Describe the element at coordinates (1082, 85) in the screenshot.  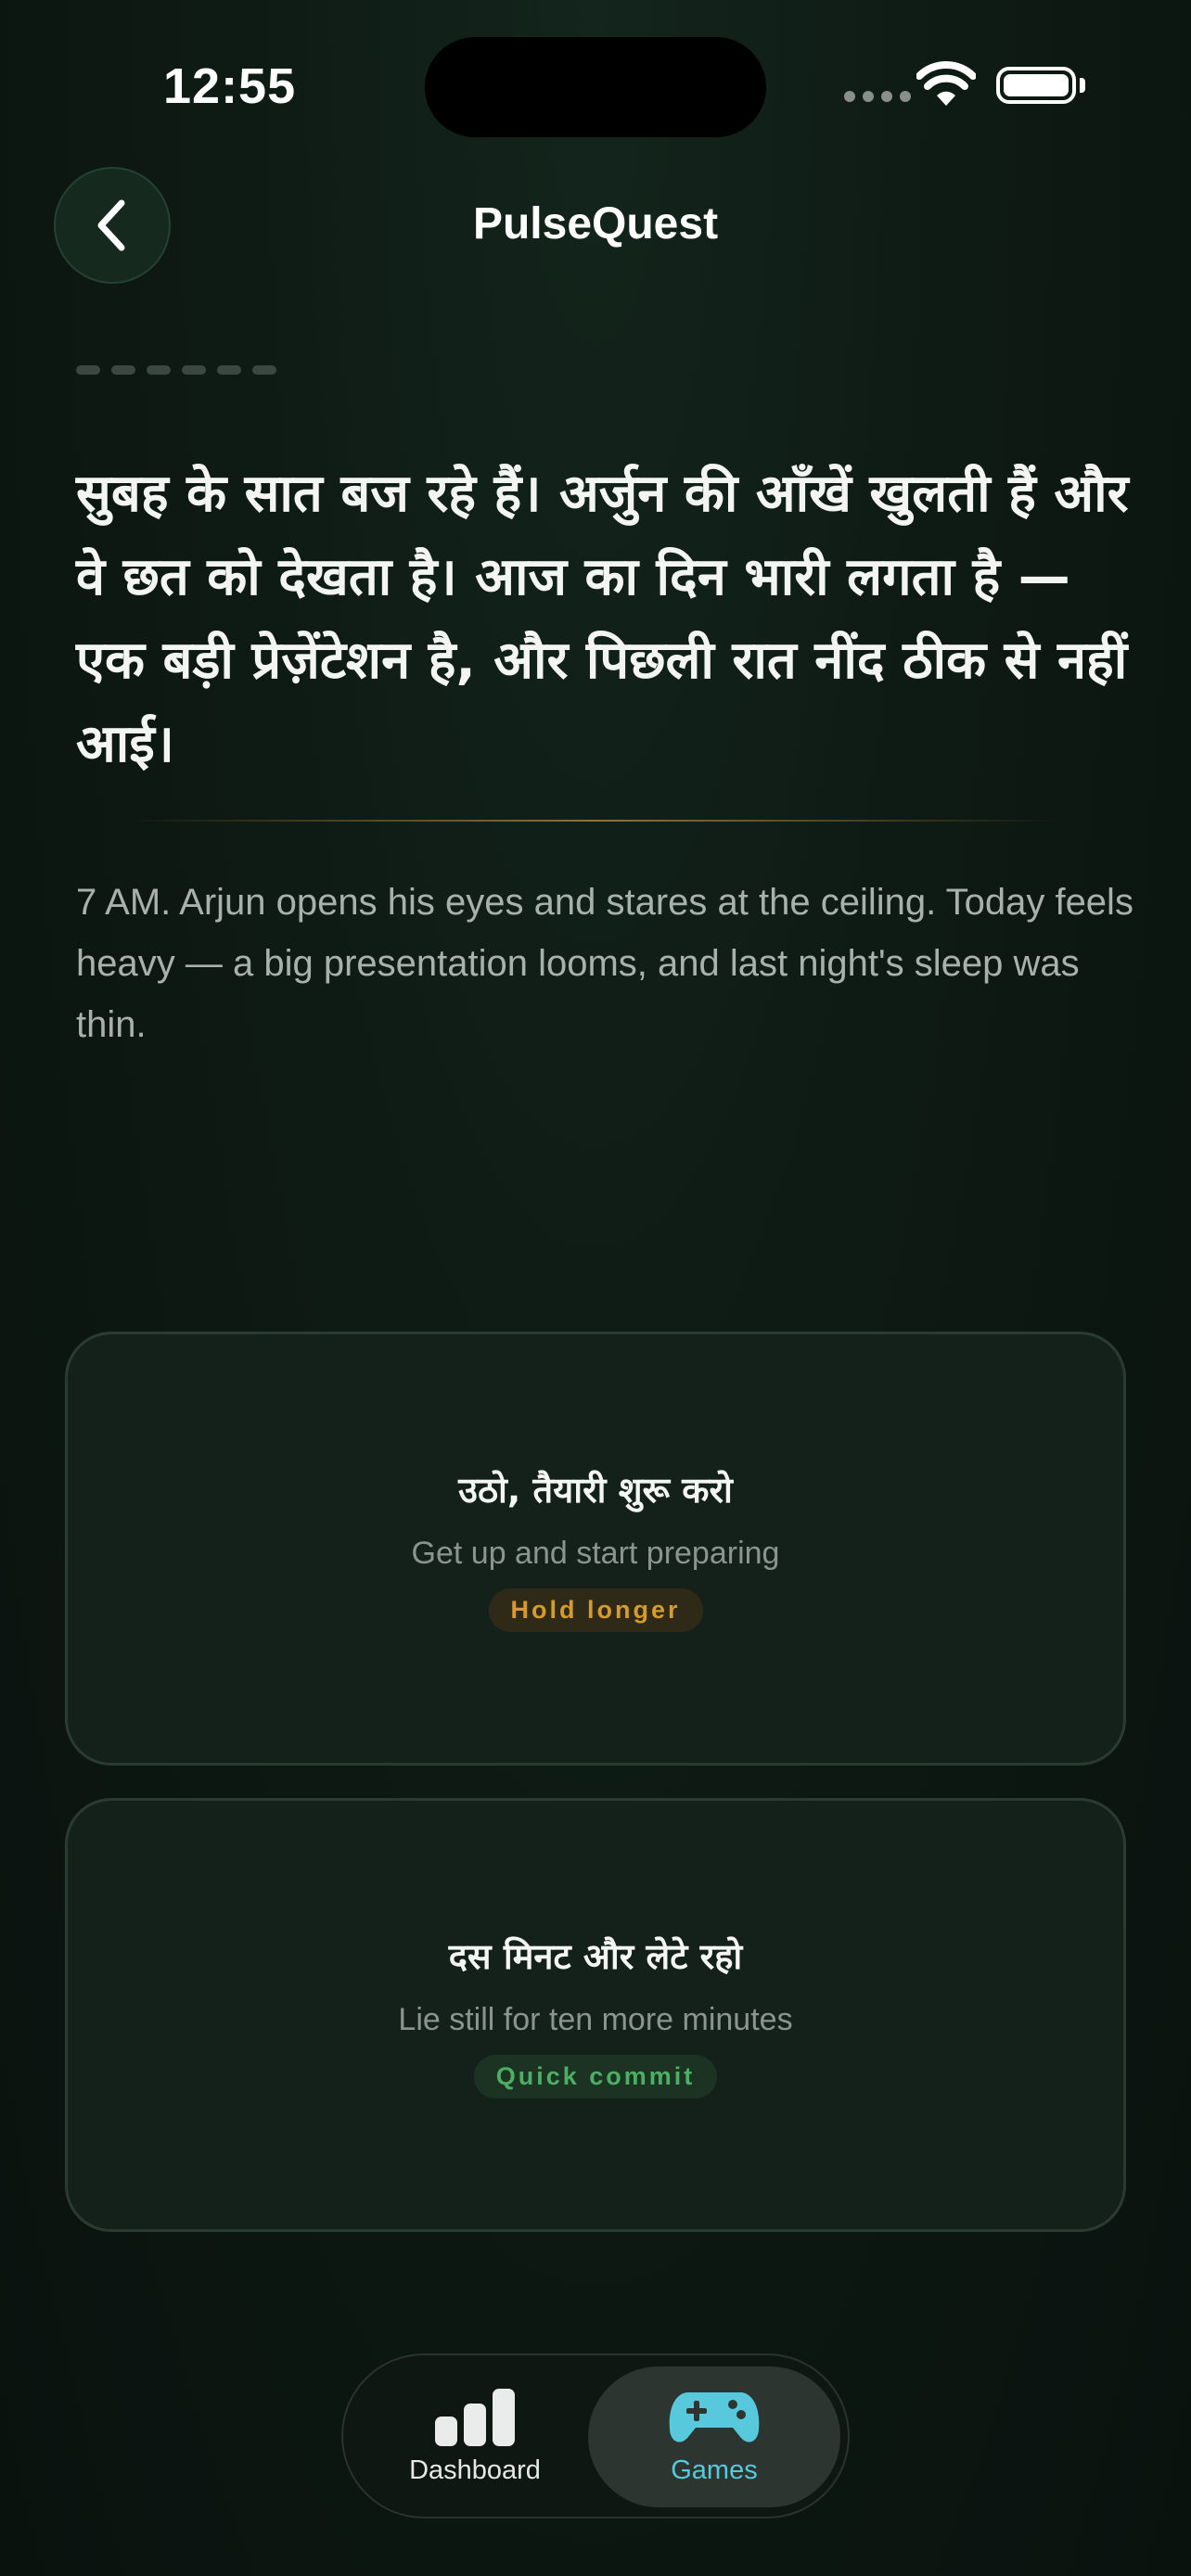
I see `battery-nub` at that location.